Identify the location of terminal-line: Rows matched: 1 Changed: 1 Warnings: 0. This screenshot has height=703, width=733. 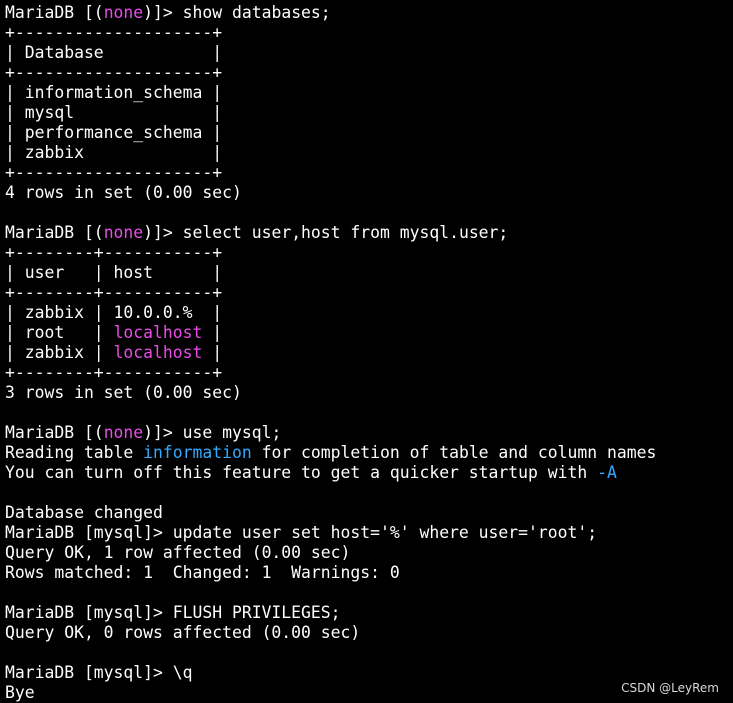
(330, 573).